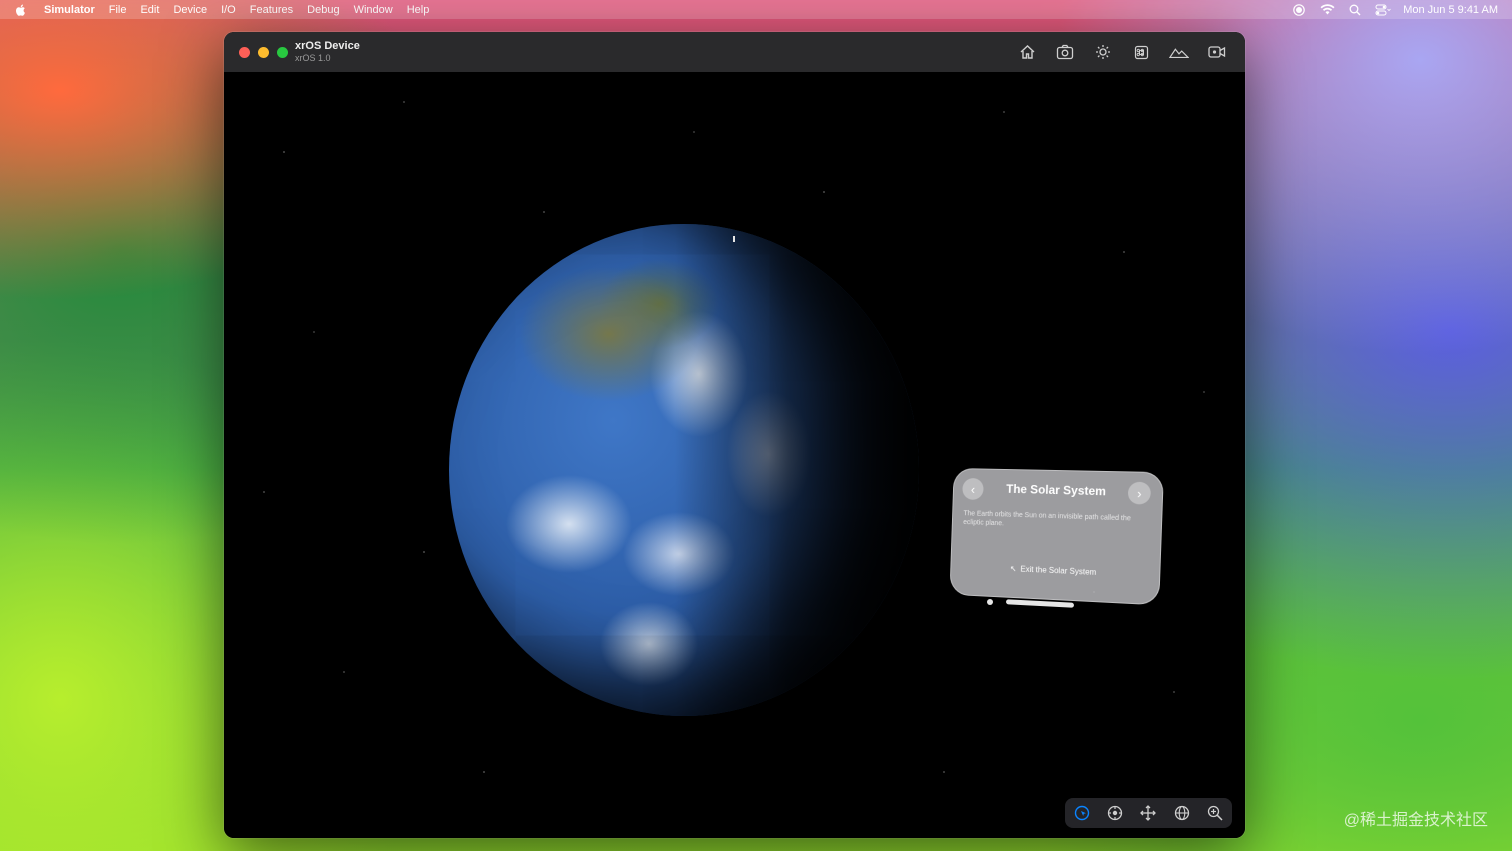 The width and height of the screenshot is (1512, 851). What do you see at coordinates (149, 10) in the screenshot?
I see `menu-edit: Edit` at bounding box center [149, 10].